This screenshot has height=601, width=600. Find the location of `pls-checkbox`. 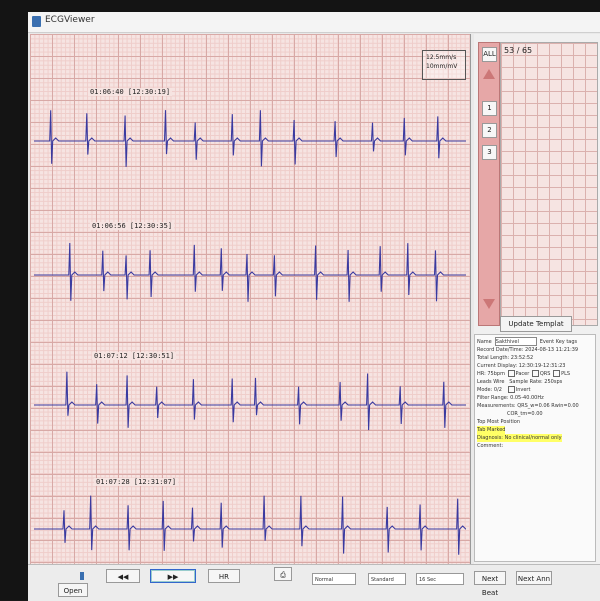

pls-checkbox is located at coordinates (557, 373).